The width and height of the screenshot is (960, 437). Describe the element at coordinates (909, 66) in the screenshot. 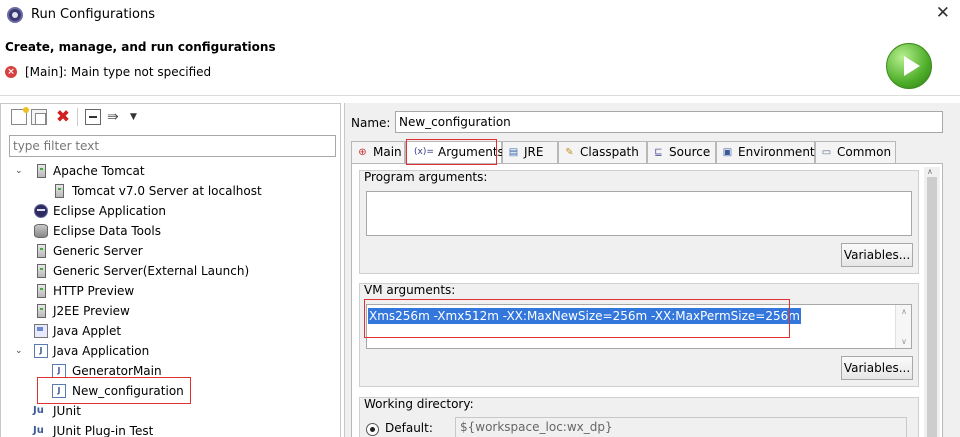

I see `run-icon` at that location.